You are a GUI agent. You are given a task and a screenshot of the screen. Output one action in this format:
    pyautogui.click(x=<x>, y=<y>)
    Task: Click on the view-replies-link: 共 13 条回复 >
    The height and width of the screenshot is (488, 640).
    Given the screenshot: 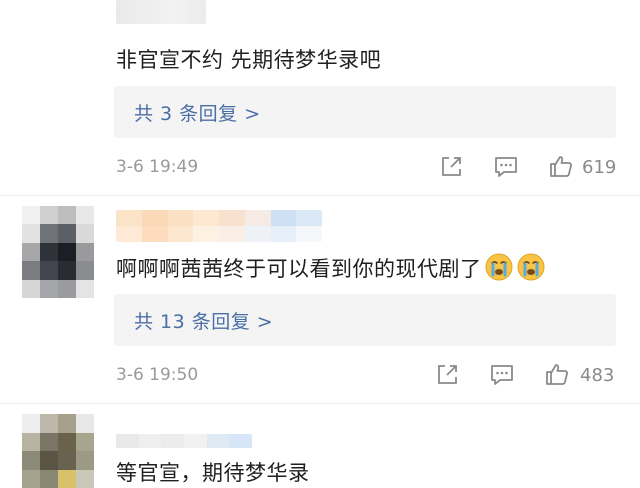 What is the action you would take?
    pyautogui.click(x=203, y=320)
    